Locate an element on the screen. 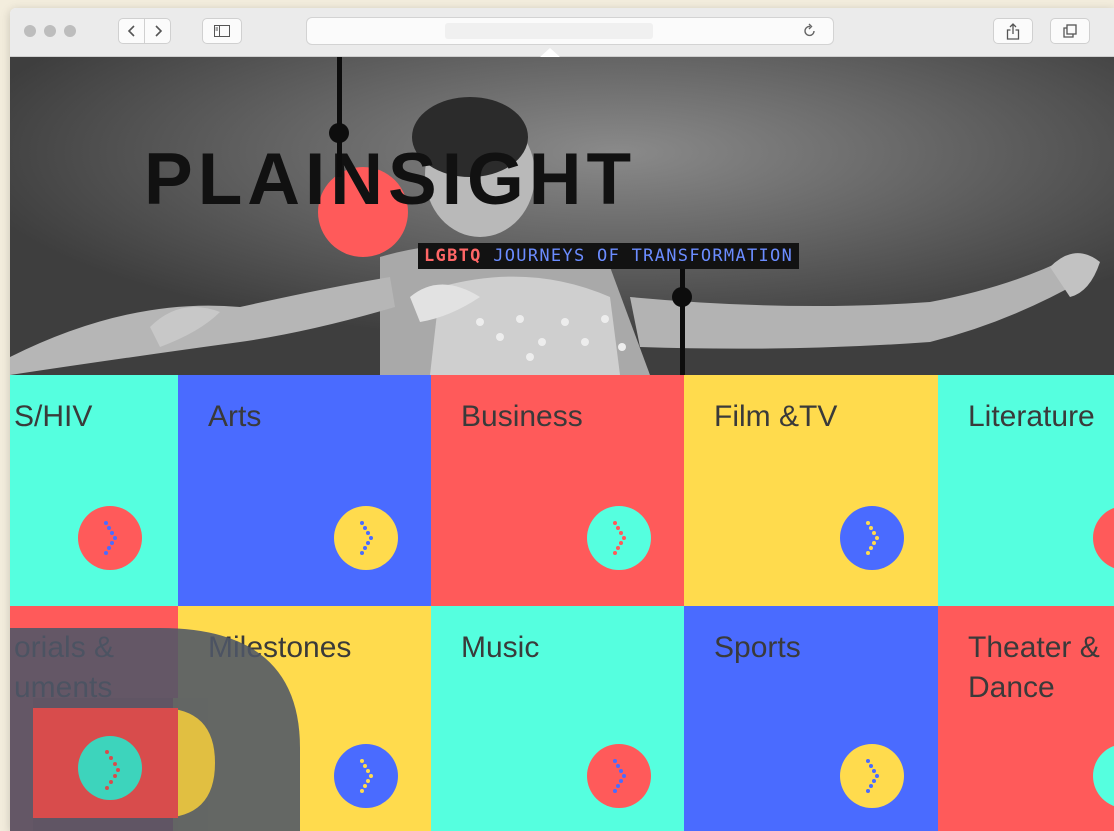 This screenshot has width=1114, height=831. back-button is located at coordinates (131, 31).